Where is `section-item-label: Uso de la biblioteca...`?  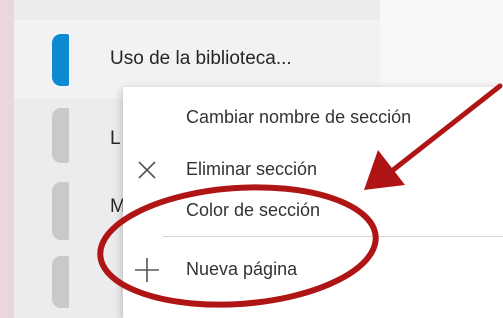 section-item-label: Uso de la biblioteca... is located at coordinates (201, 58).